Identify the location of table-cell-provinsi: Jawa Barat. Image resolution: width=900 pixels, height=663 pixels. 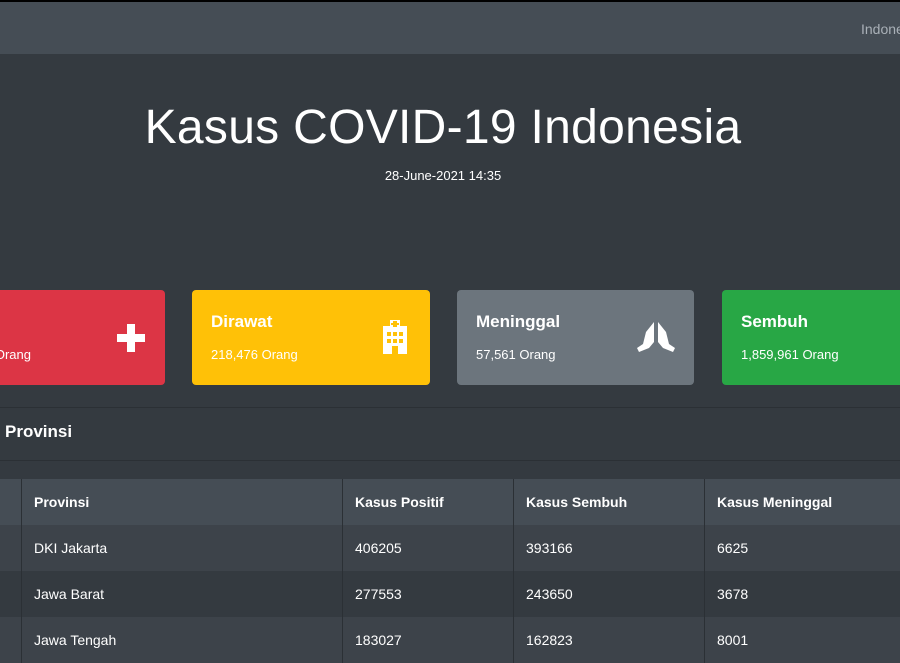
(181, 594).